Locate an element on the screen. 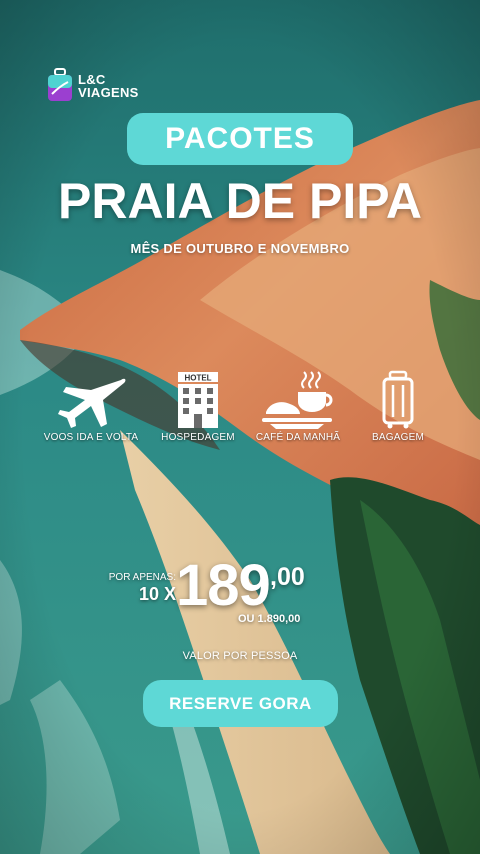  price-note: VALOR POR PESSOA is located at coordinates (240, 656).